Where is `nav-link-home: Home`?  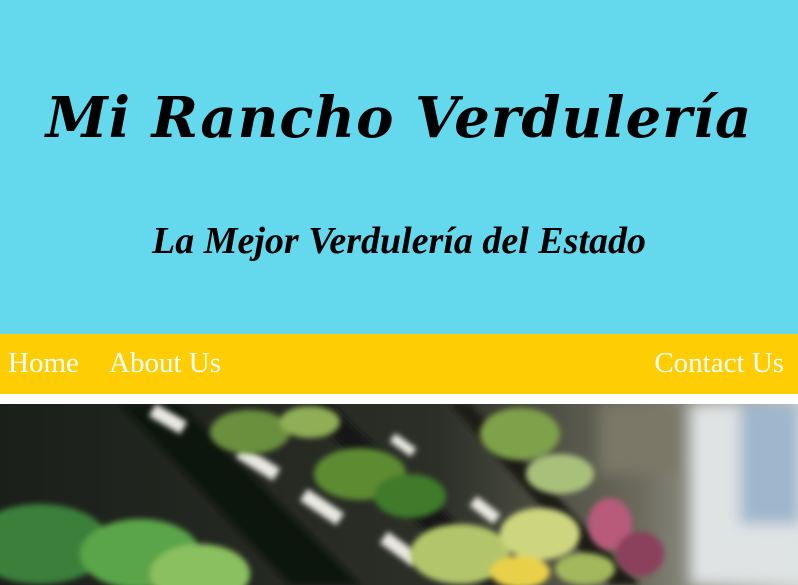
nav-link-home: Home is located at coordinates (43, 363).